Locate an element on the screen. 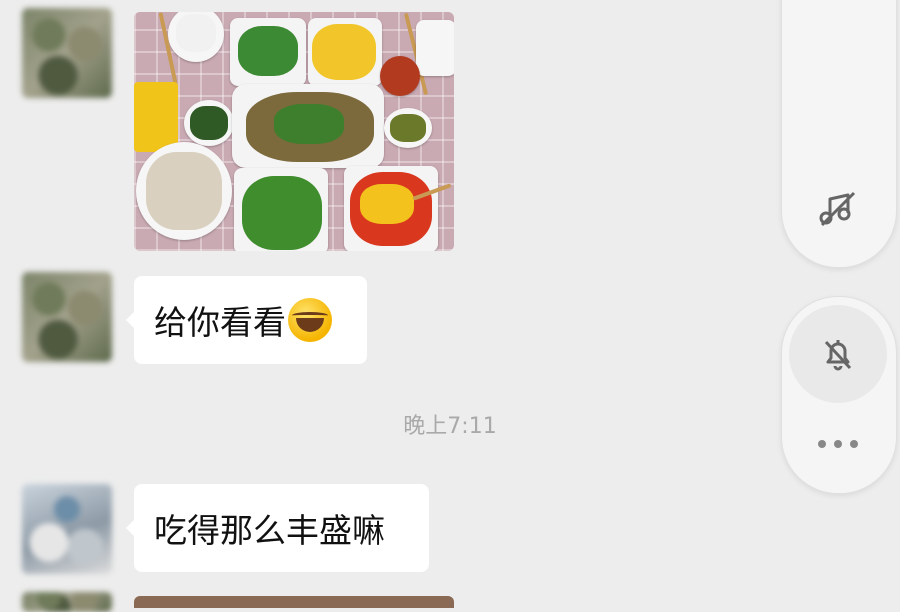 The image size is (900, 612). message-bubble: 给你看看 is located at coordinates (246, 320).